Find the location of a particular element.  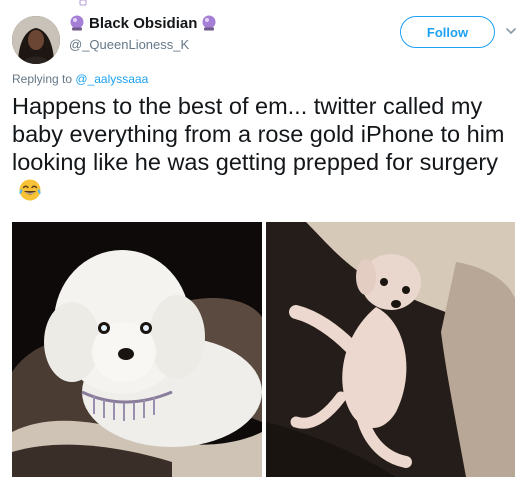

author-handle: @_QueenLioness_K is located at coordinates (129, 44).